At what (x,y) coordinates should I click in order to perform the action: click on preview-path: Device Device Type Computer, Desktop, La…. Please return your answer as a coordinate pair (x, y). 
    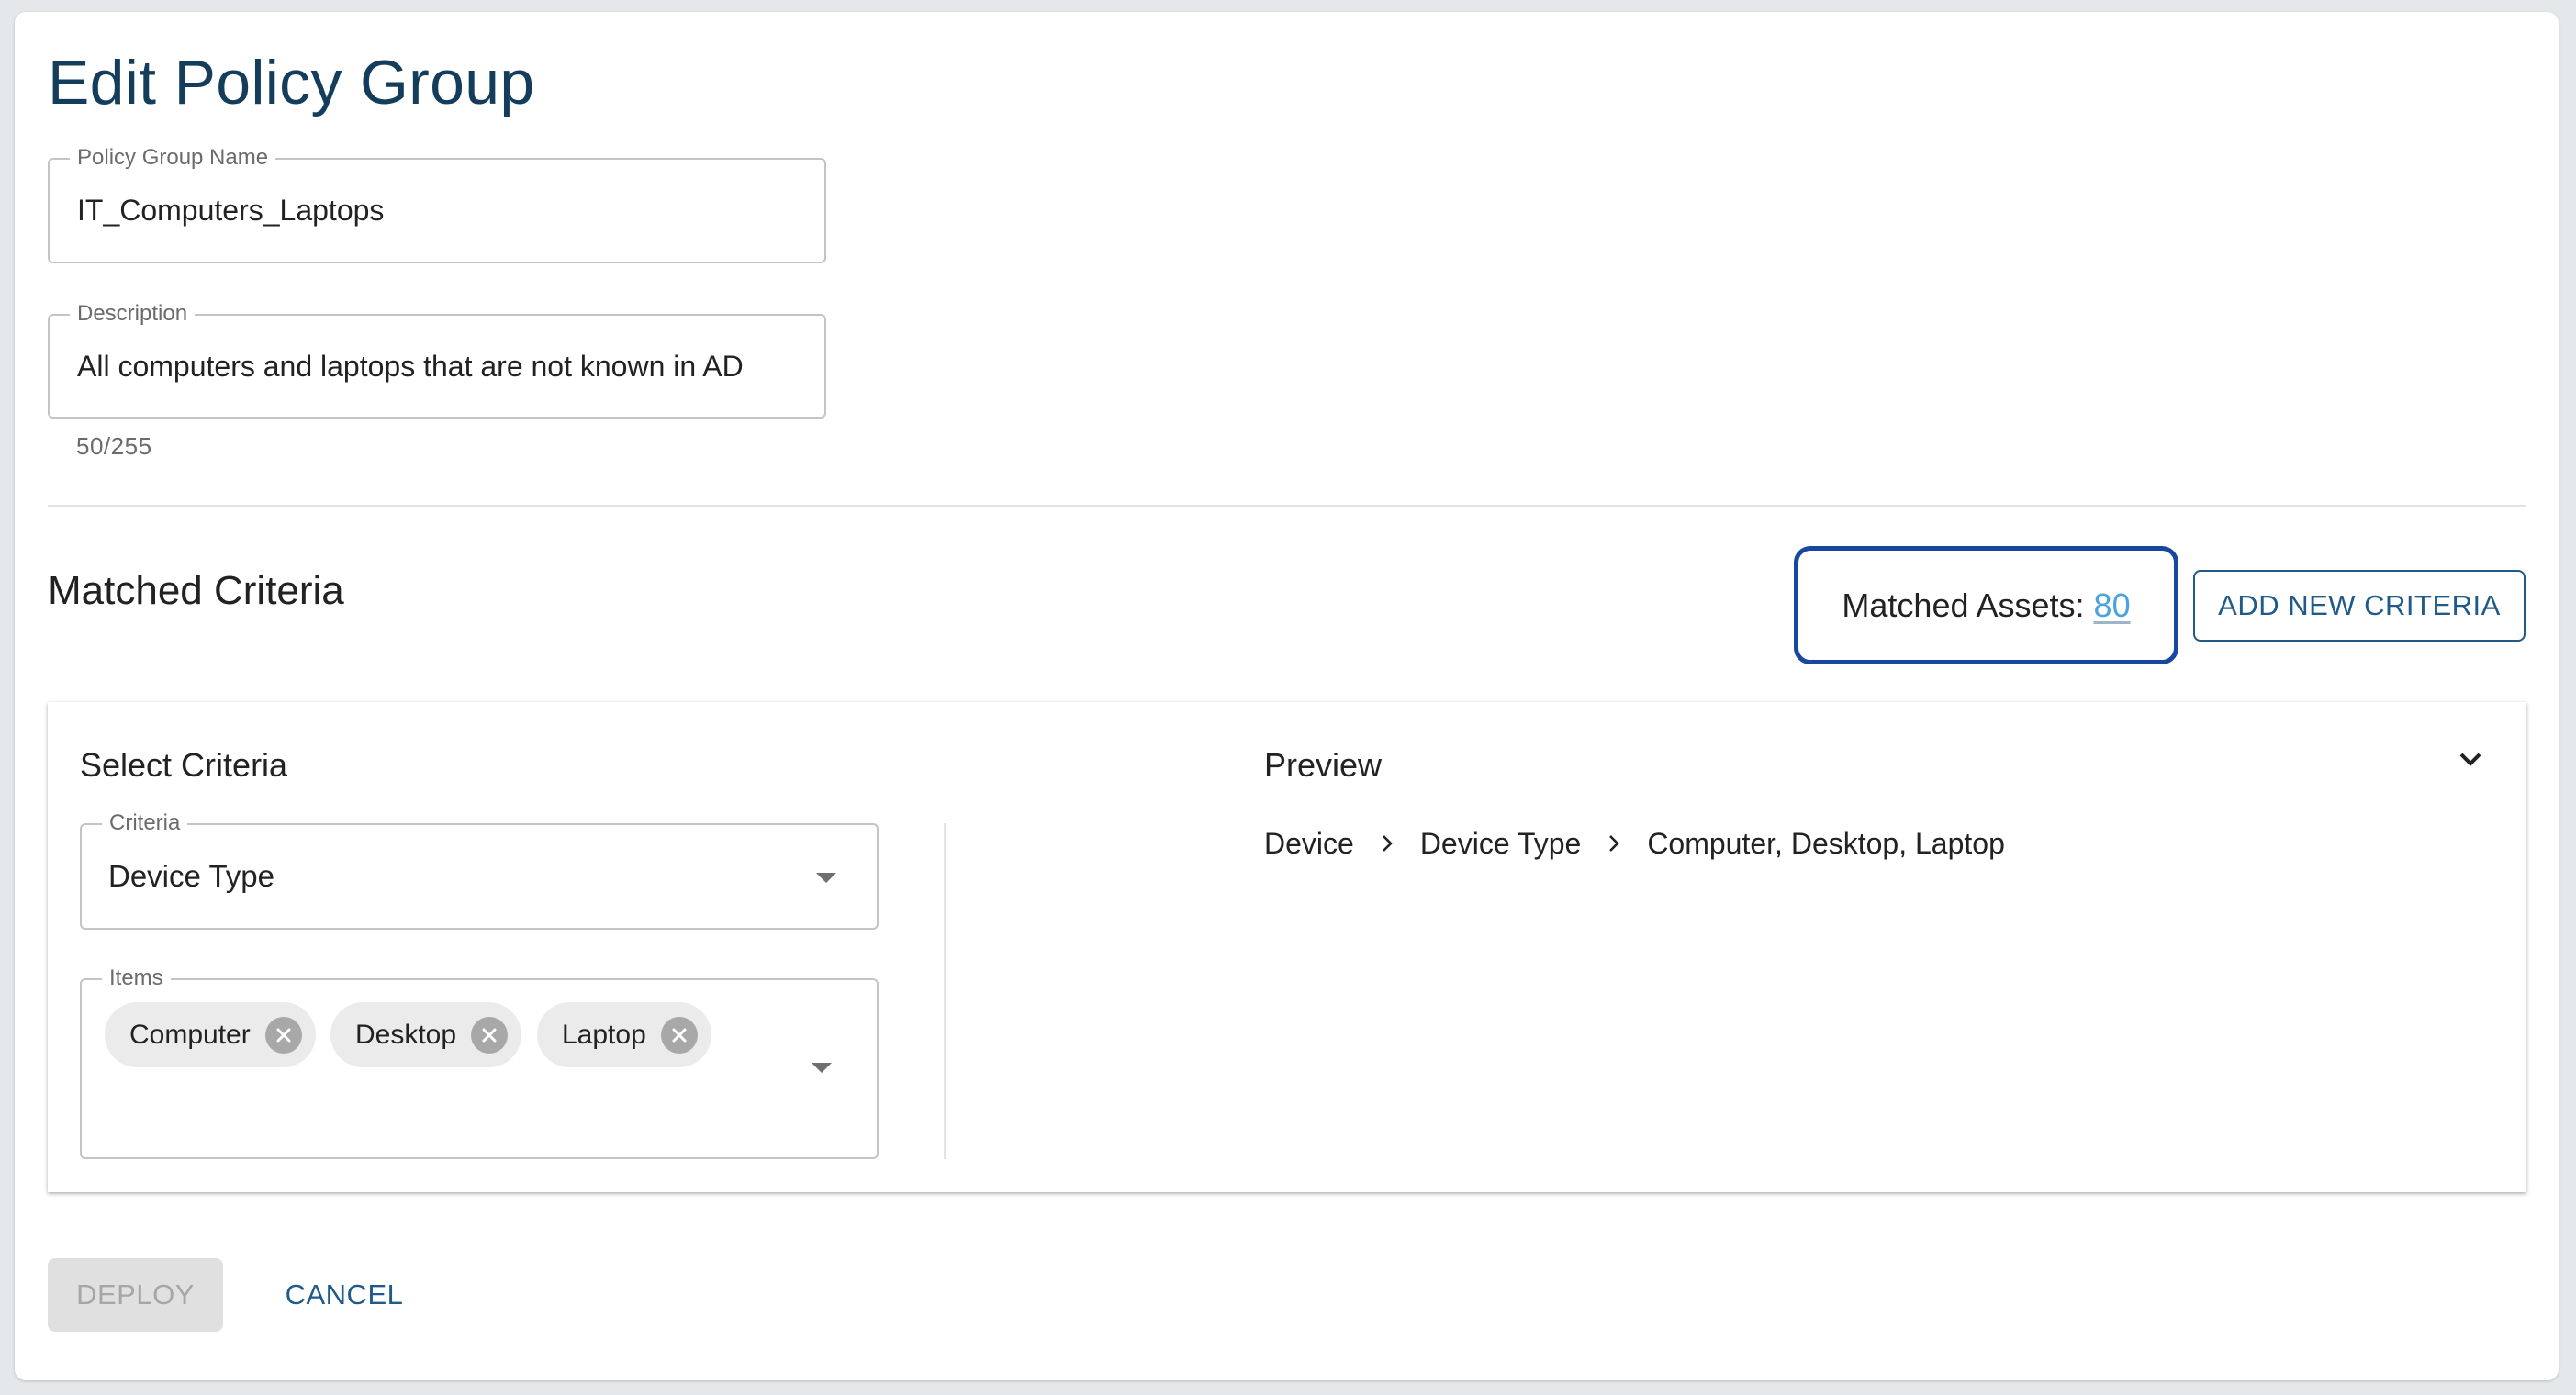
    Looking at the image, I should click on (1634, 844).